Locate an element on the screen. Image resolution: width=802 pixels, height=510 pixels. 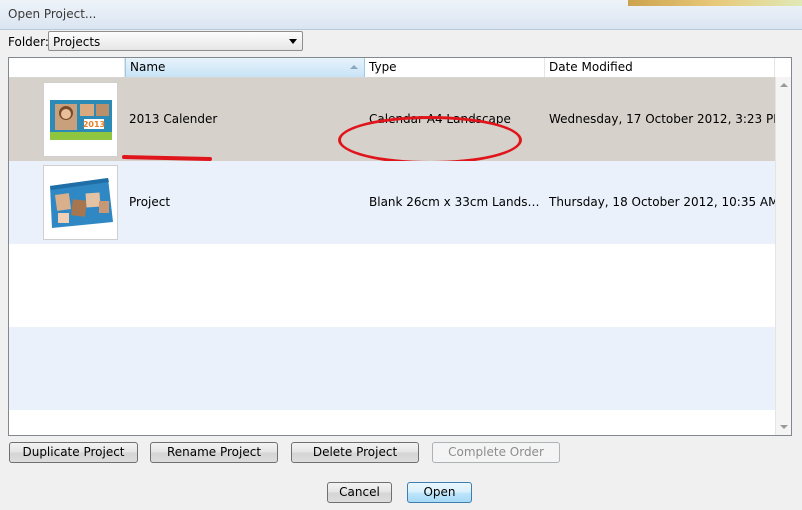
project-date-modified: Thursday, 18 October 2012, 10:35 AM is located at coordinates (664, 202).